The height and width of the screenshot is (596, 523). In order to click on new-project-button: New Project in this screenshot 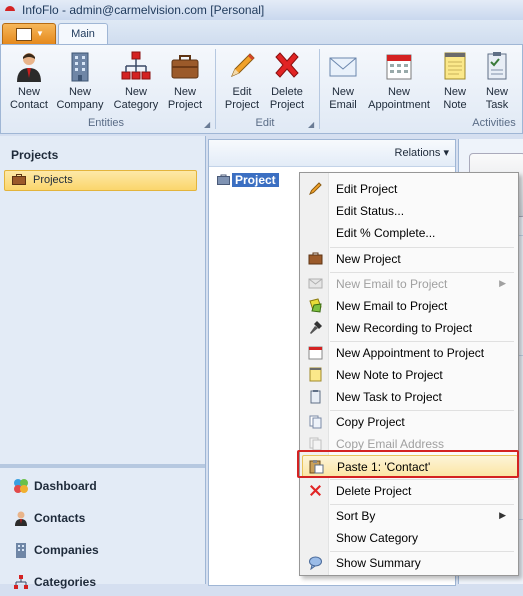, I will do `click(185, 81)`.